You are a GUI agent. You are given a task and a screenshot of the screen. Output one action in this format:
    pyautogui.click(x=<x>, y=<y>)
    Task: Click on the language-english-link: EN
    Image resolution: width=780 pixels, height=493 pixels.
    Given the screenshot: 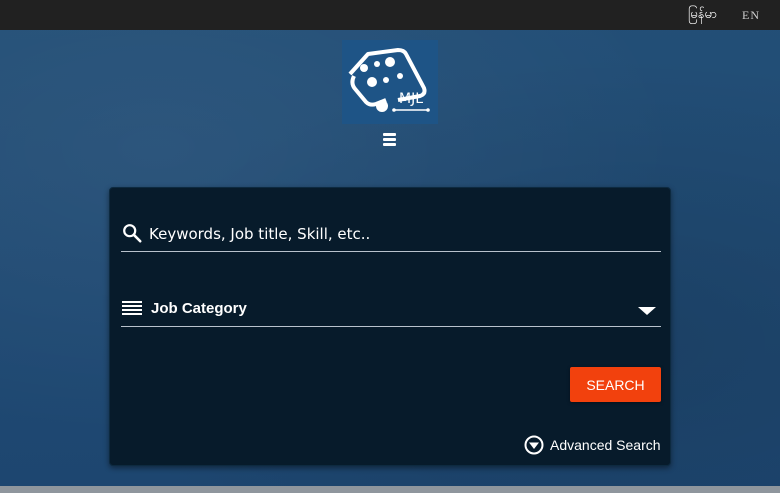 What is the action you would take?
    pyautogui.click(x=751, y=15)
    